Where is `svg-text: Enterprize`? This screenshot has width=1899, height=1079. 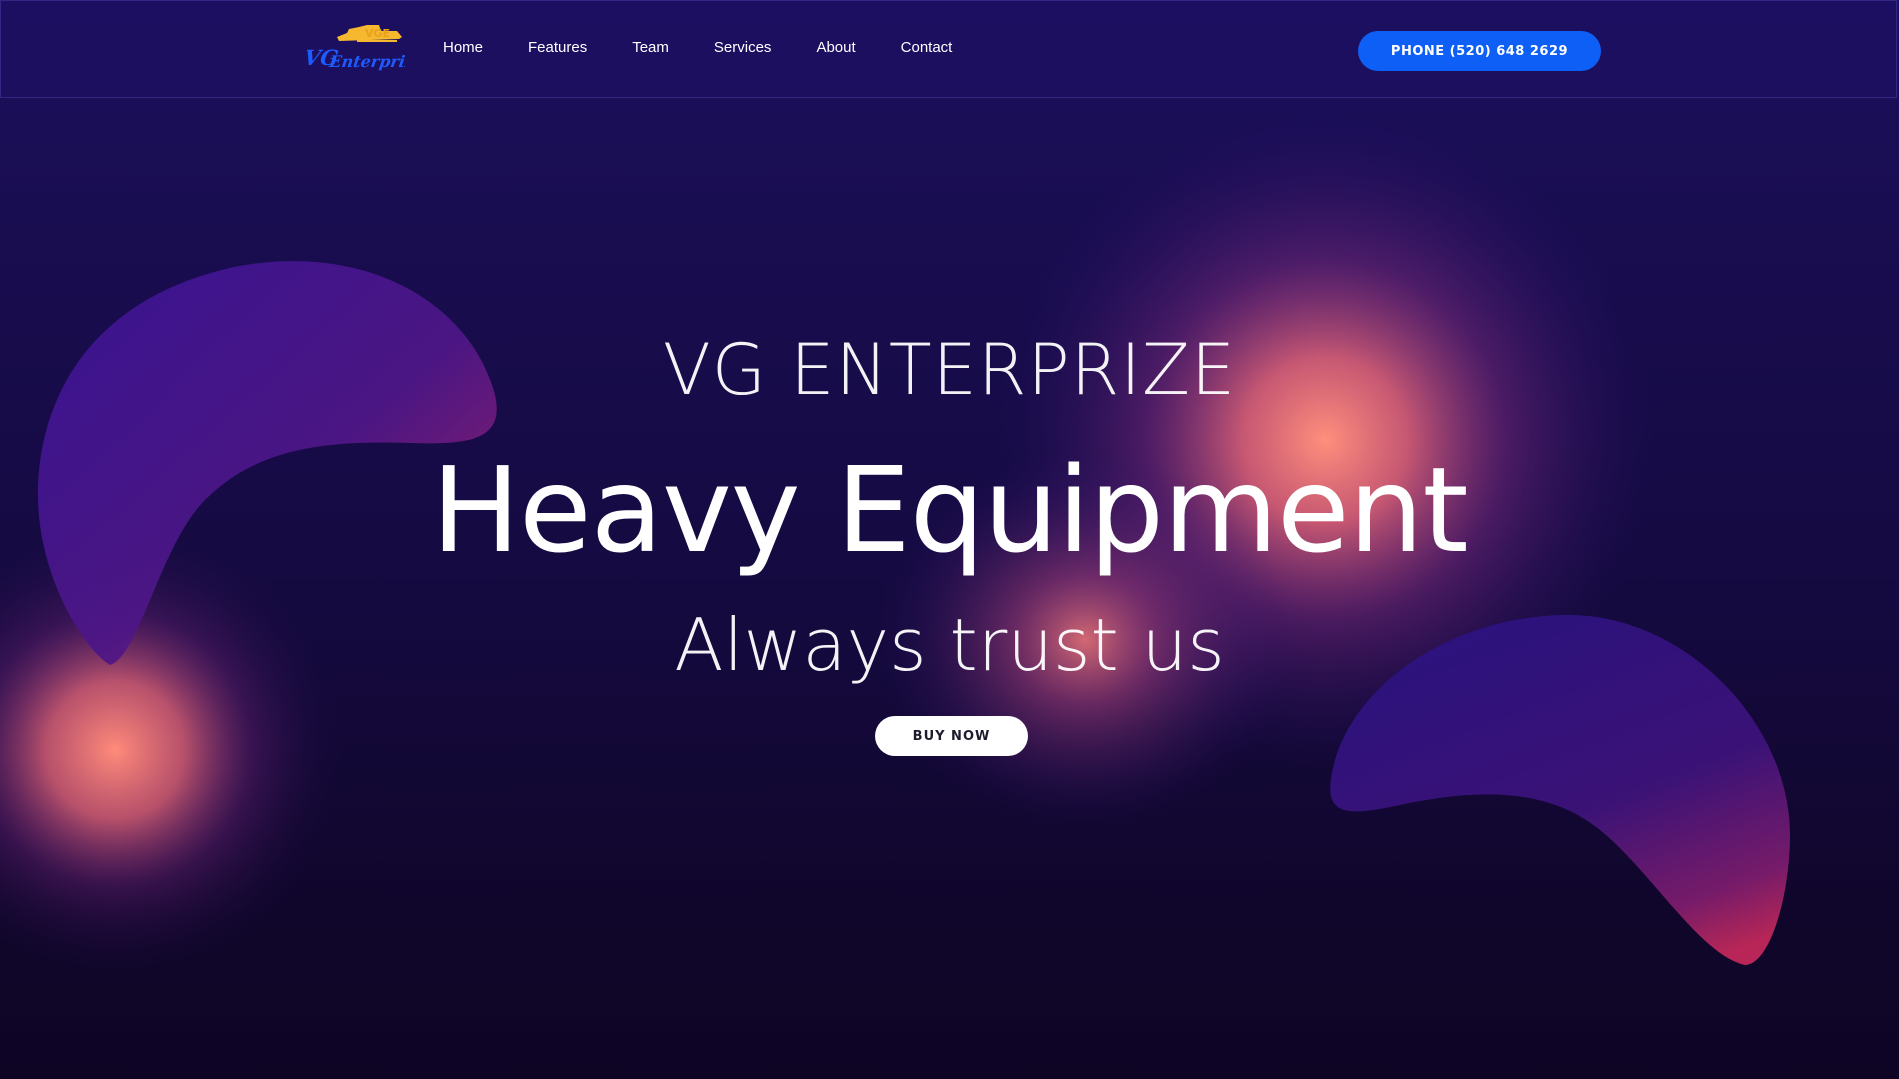 svg-text: Enterprize is located at coordinates (366, 61).